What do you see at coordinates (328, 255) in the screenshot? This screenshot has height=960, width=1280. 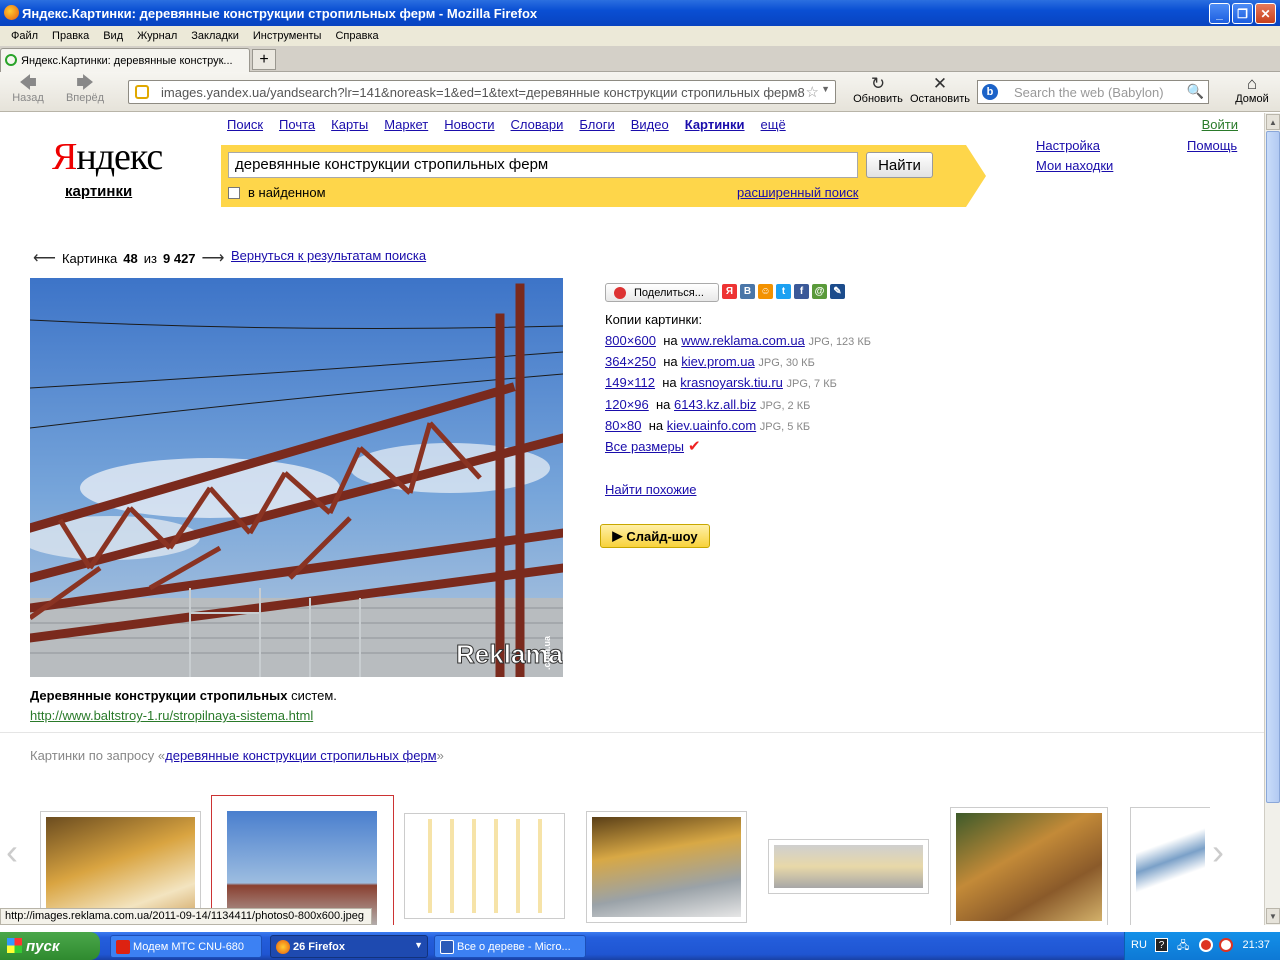 I see `back-to-results-link: Вернуться к результатам поиска` at bounding box center [328, 255].